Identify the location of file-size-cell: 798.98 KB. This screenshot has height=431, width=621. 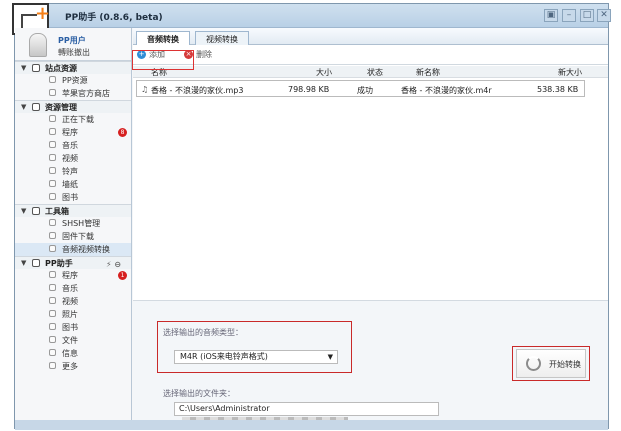
(309, 89).